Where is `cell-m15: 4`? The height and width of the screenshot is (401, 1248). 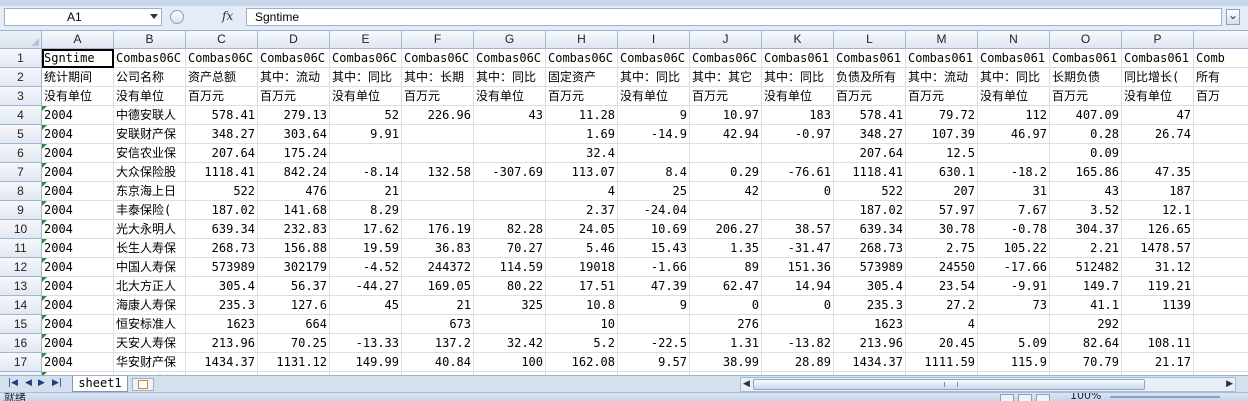
cell-m15: 4 is located at coordinates (942, 324).